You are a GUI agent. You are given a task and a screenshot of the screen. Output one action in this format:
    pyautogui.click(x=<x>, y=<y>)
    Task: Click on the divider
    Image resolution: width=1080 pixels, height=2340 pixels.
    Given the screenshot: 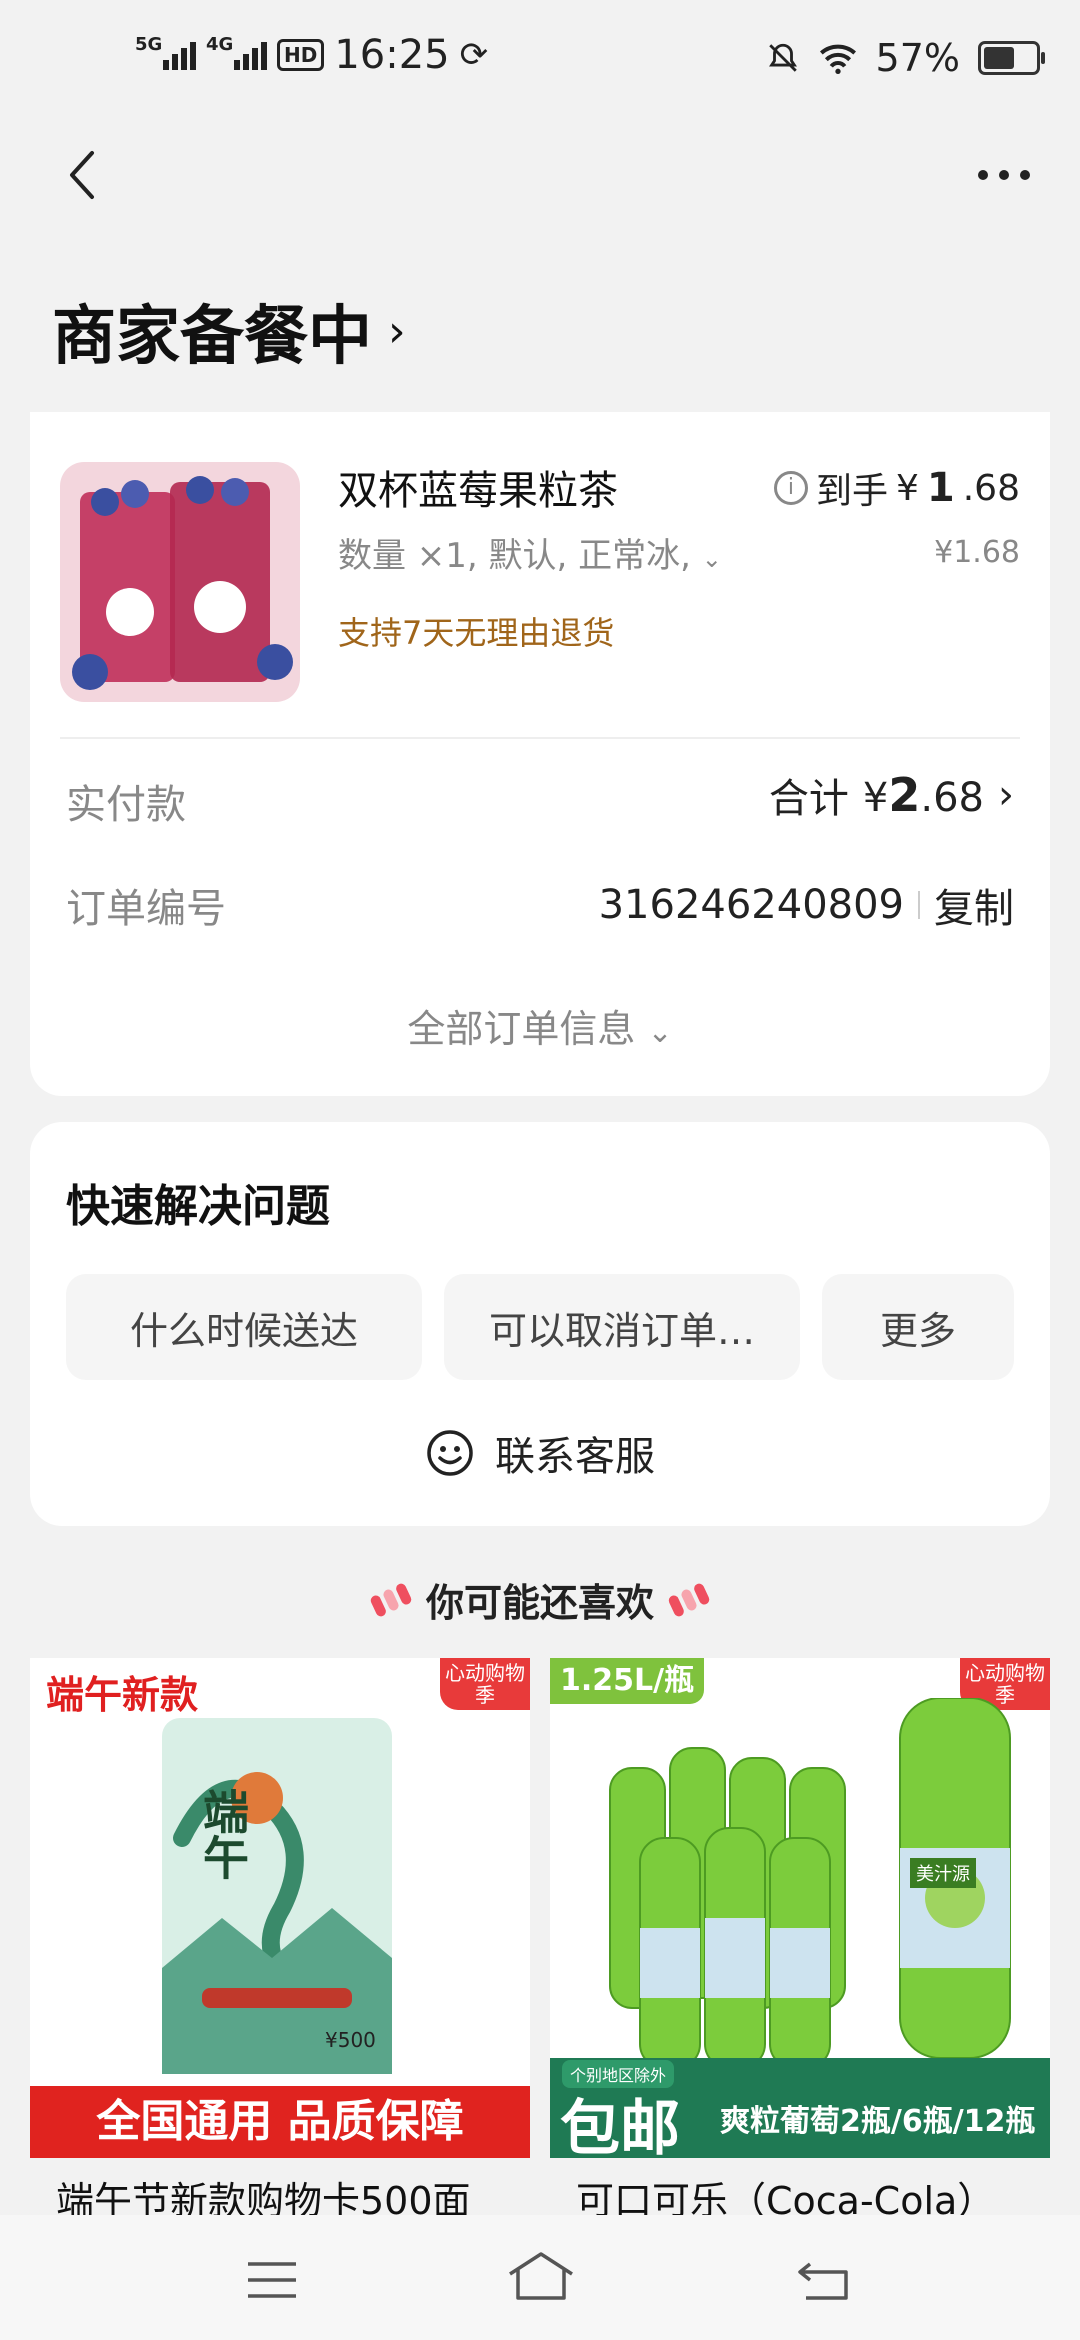 What is the action you would take?
    pyautogui.click(x=540, y=738)
    